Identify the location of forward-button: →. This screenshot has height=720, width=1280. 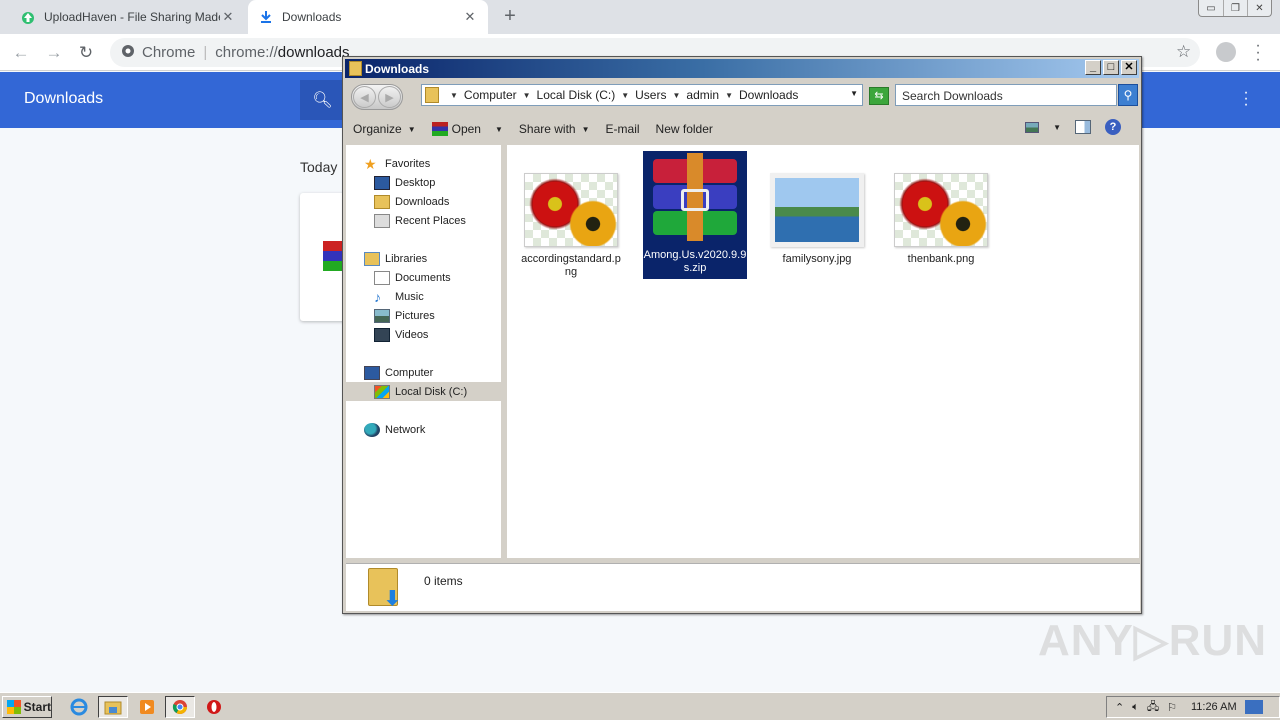
(54, 53).